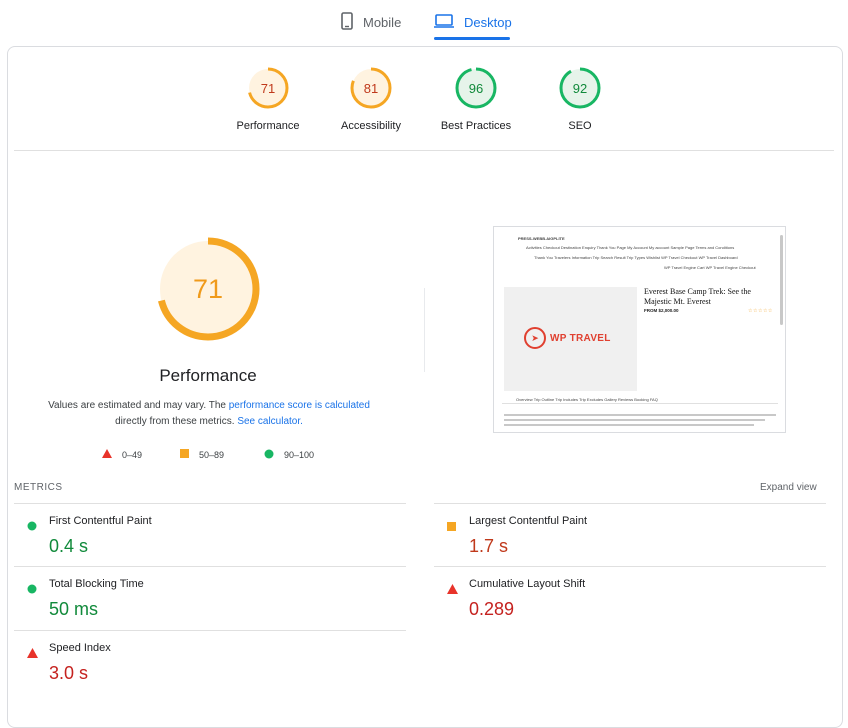 The width and height of the screenshot is (848, 728). What do you see at coordinates (661, 310) in the screenshot?
I see `trip-price: FROM $2,000.00` at bounding box center [661, 310].